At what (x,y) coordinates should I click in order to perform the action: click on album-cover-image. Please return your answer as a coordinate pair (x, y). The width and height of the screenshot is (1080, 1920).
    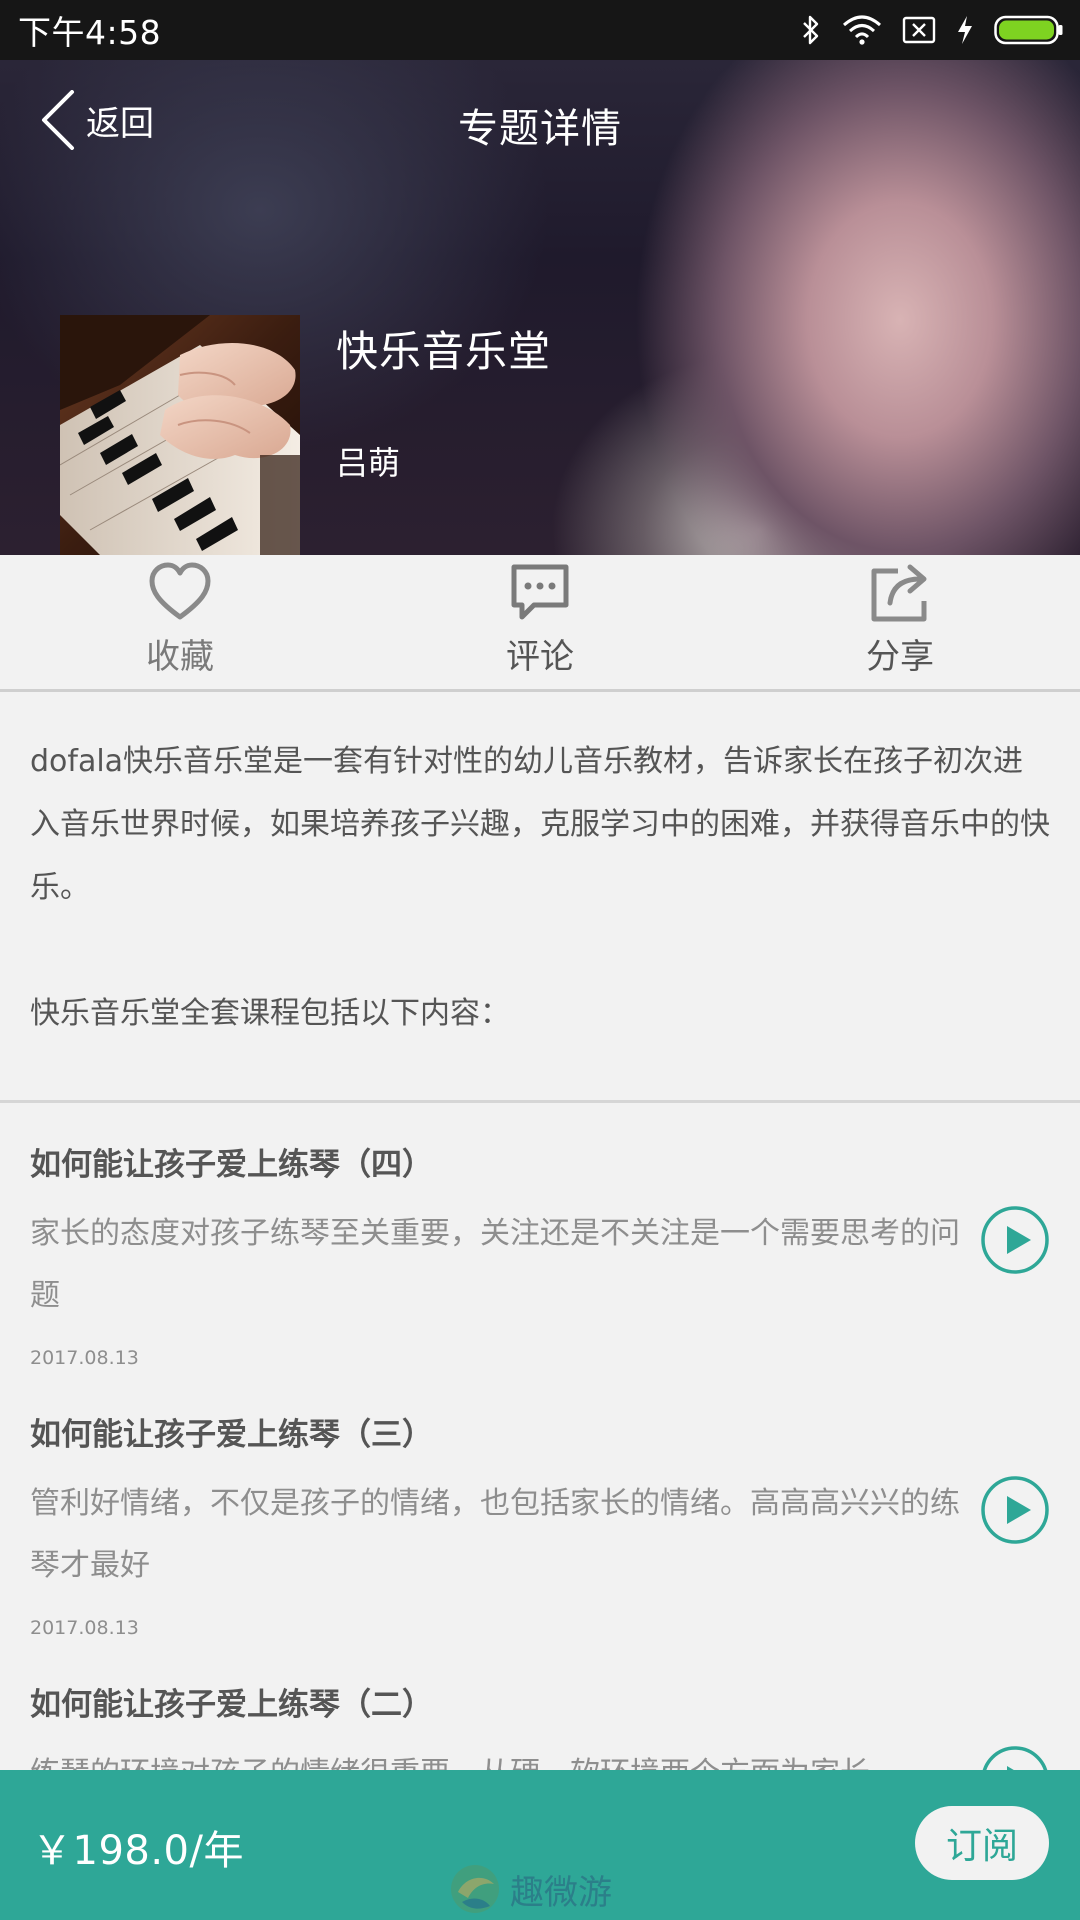
    Looking at the image, I should click on (180, 435).